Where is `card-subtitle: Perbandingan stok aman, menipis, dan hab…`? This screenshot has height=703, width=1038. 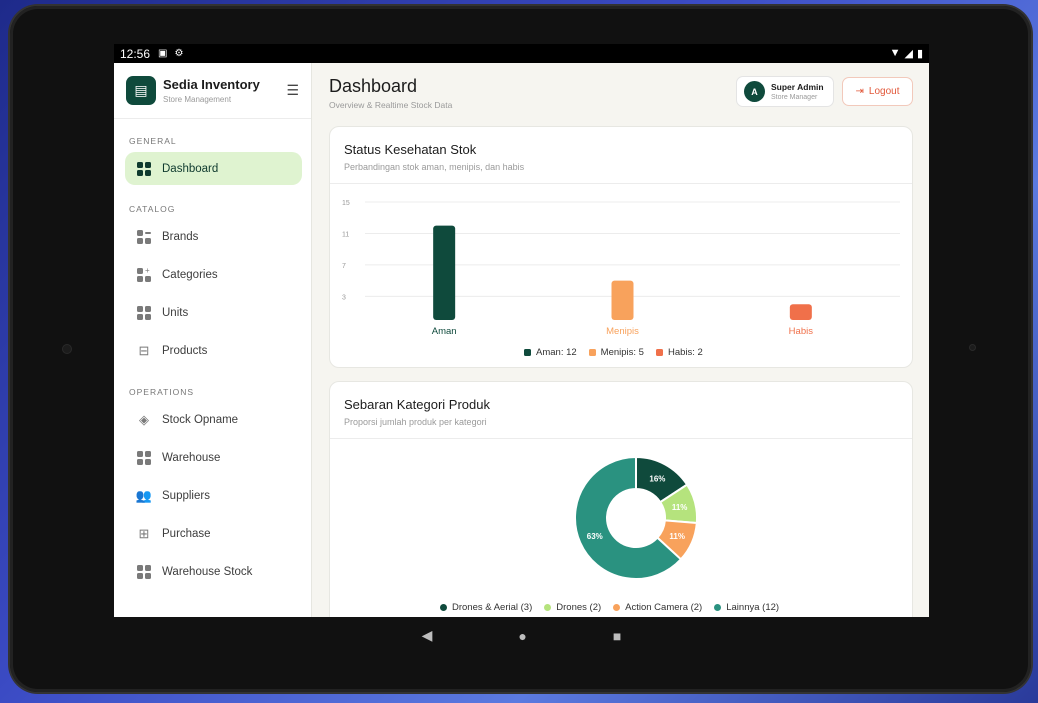
card-subtitle: Perbandingan stok aman, menipis, dan hab… is located at coordinates (434, 167).